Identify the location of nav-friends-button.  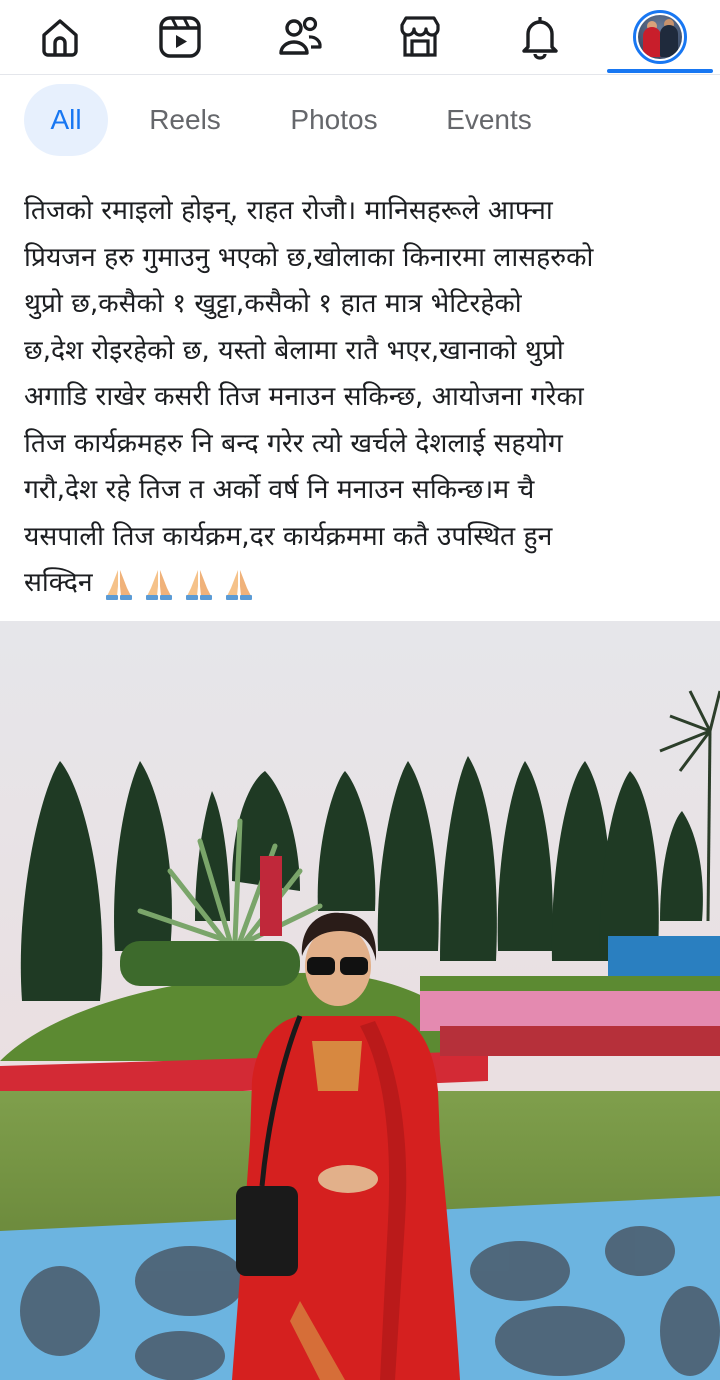
(300, 37).